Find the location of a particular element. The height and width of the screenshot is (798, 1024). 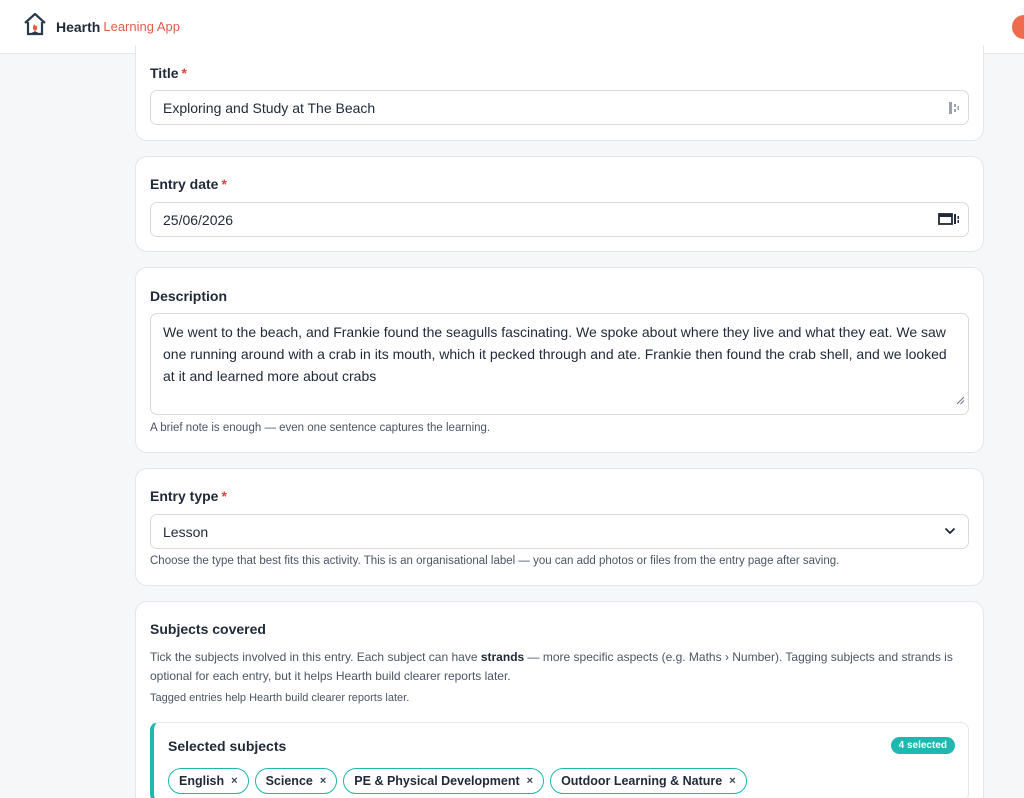

entry-date-value: 25/06/2026 is located at coordinates (198, 219).